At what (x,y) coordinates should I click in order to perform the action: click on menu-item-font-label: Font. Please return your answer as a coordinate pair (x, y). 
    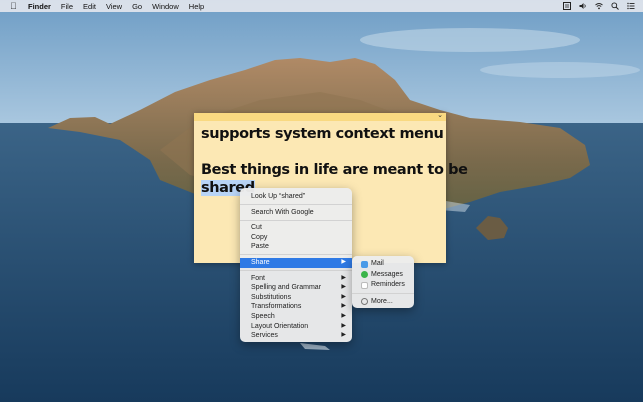
    Looking at the image, I should click on (258, 278).